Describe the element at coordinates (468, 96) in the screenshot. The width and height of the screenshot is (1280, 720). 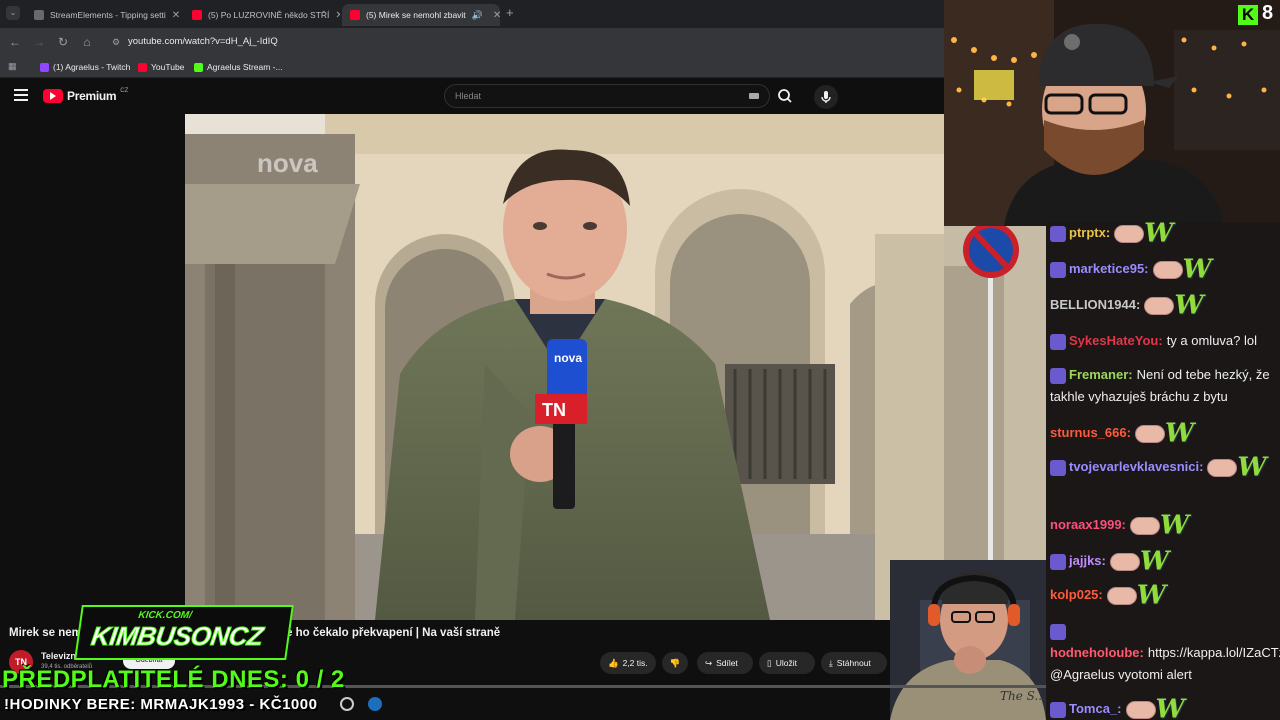
I see `search-placeholder: Hledat` at that location.